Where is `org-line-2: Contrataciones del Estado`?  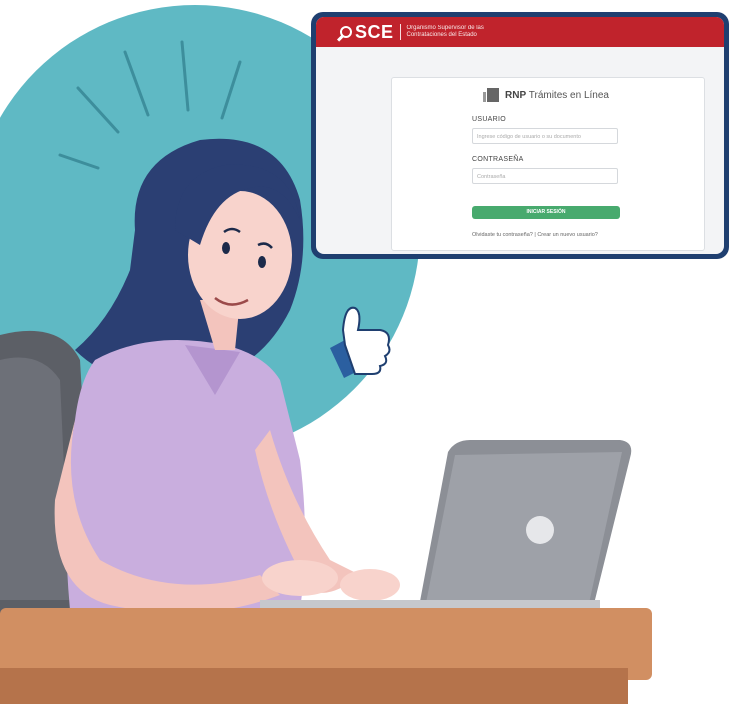 org-line-2: Contrataciones del Estado is located at coordinates (441, 35).